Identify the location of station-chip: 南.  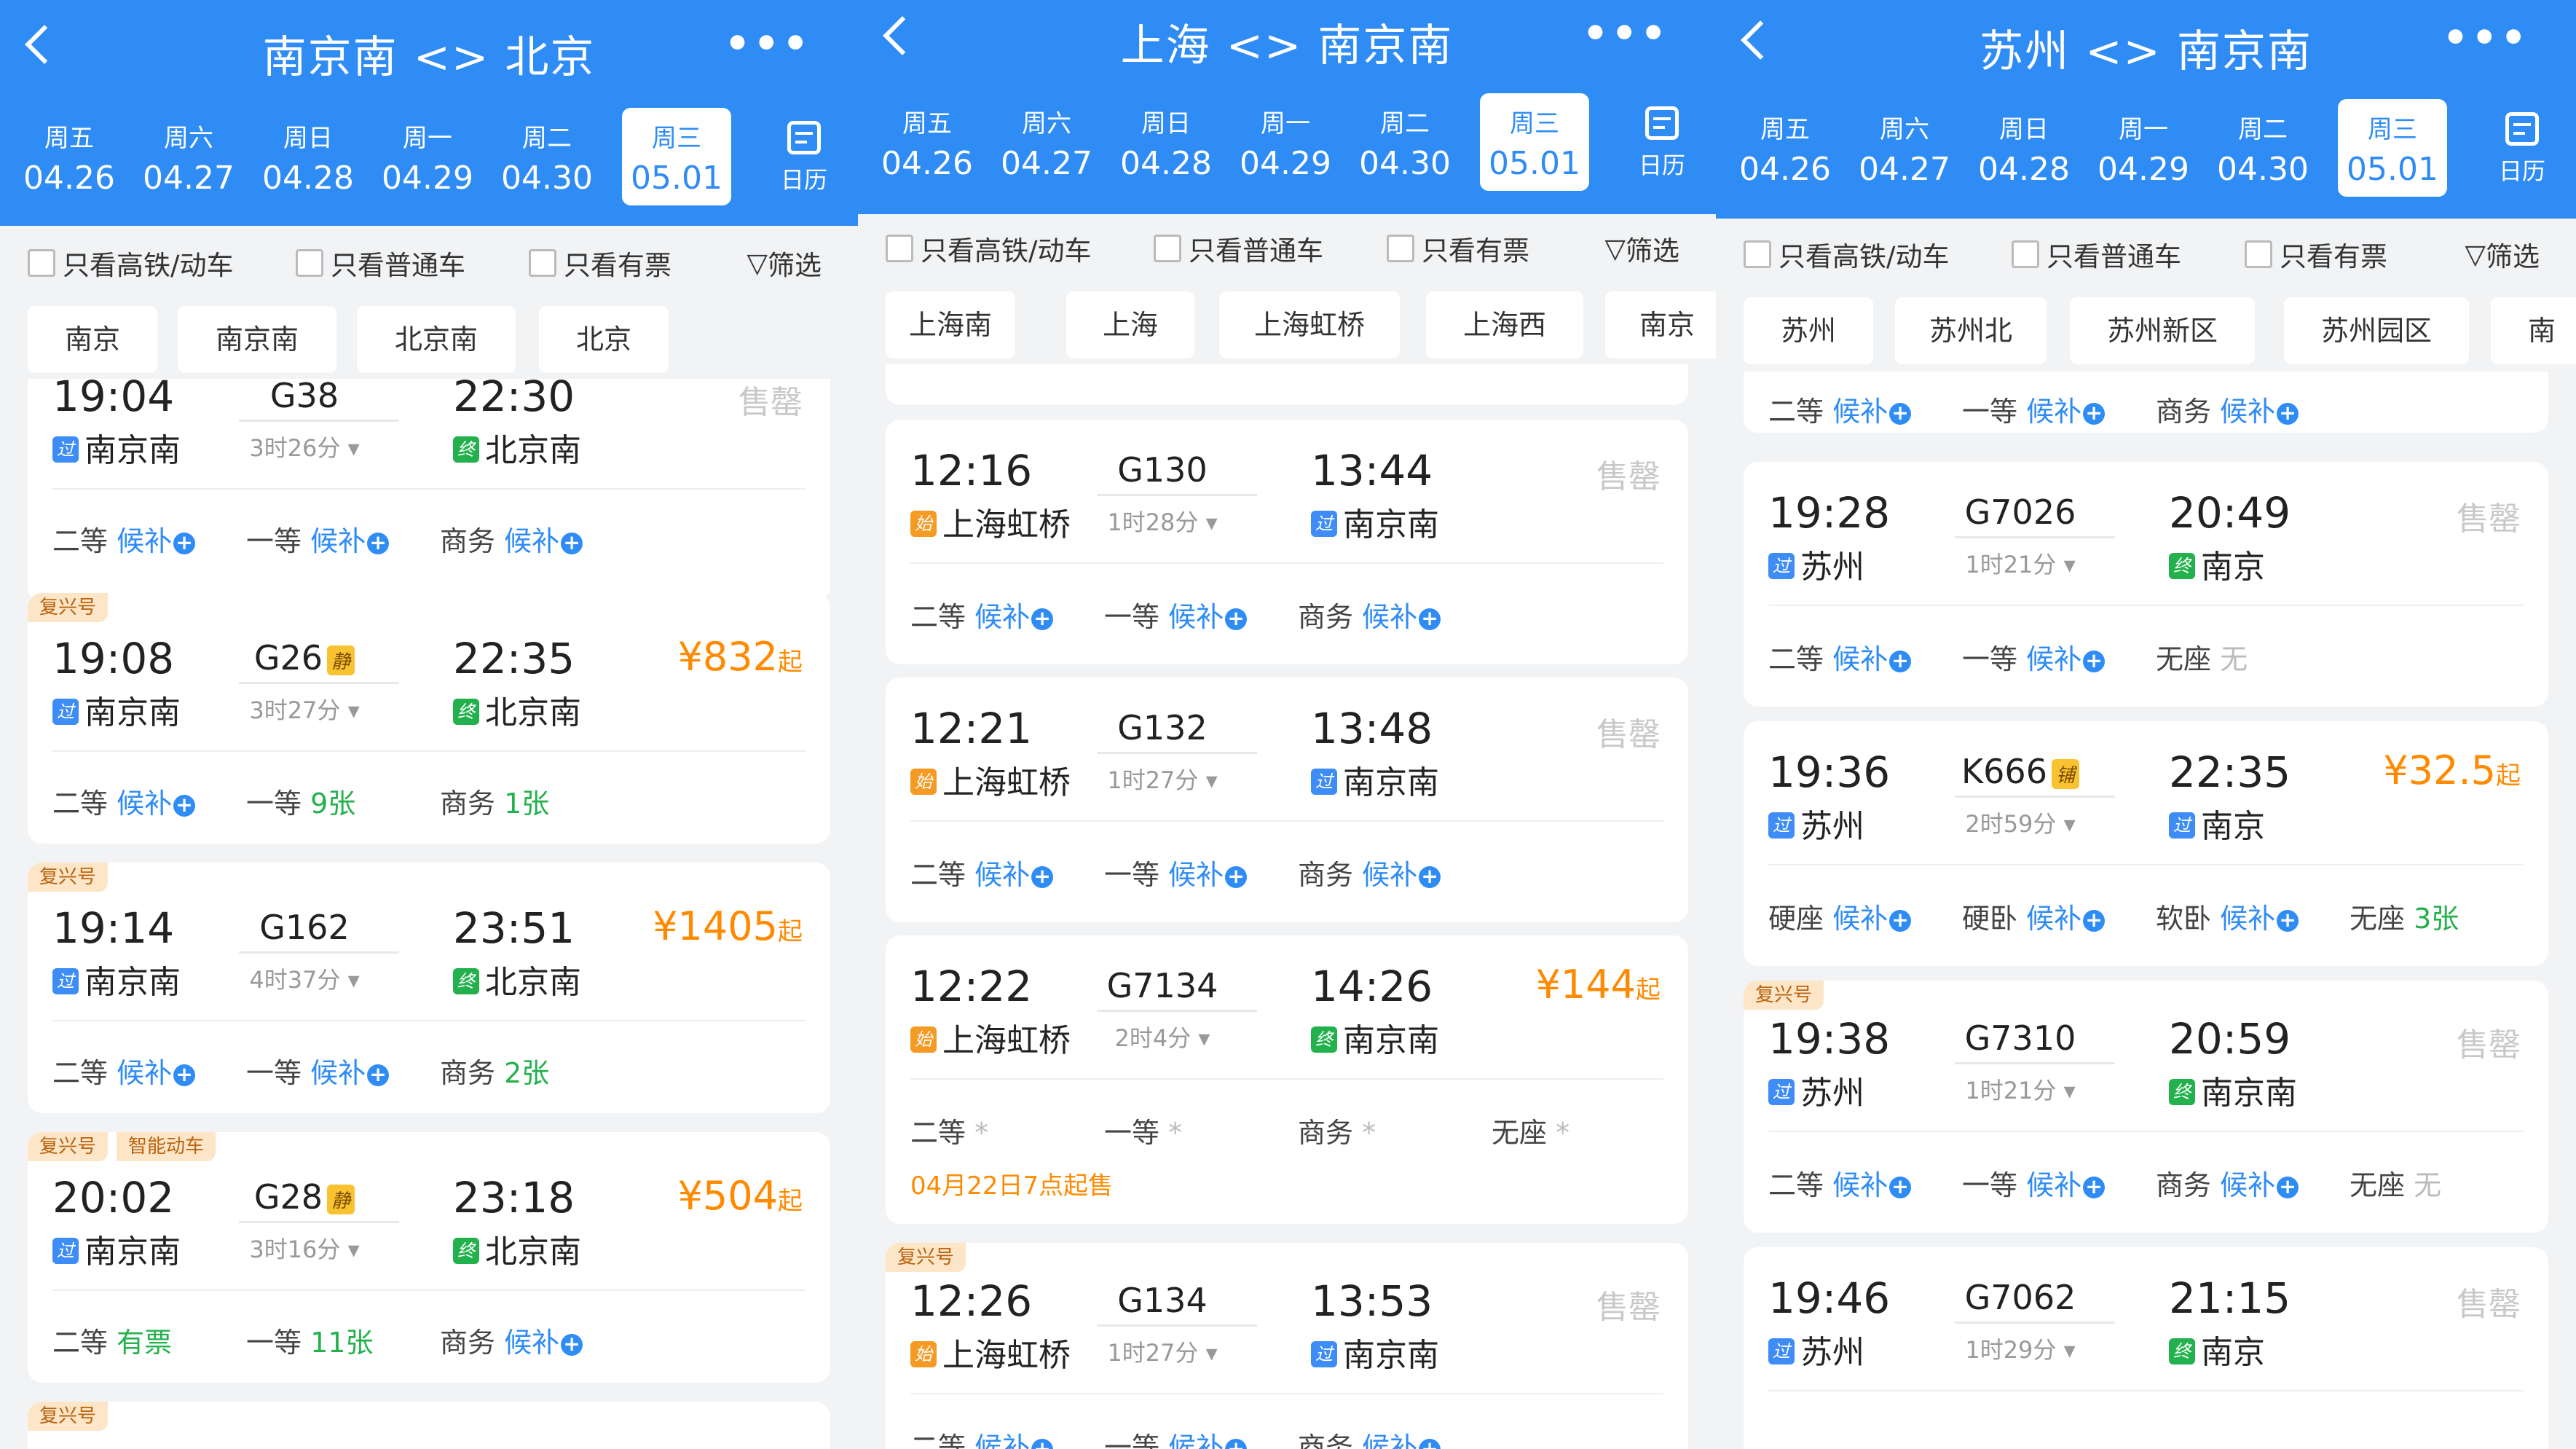
(2533, 330).